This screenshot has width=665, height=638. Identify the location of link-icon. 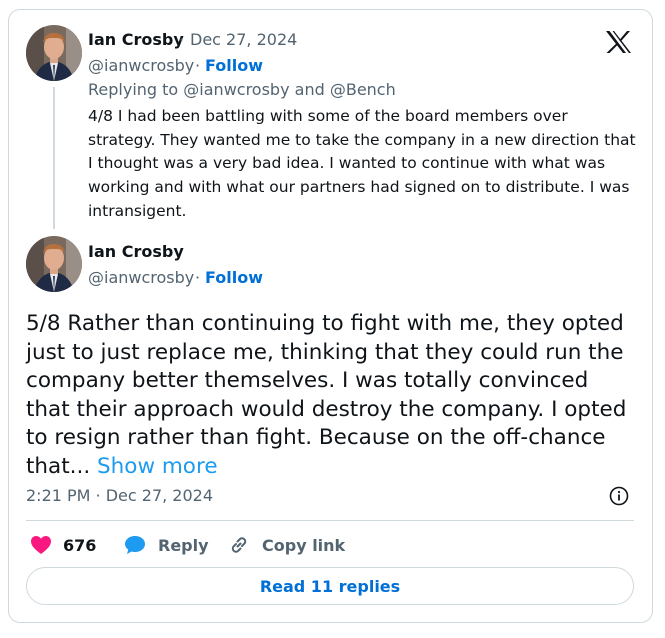
(239, 545).